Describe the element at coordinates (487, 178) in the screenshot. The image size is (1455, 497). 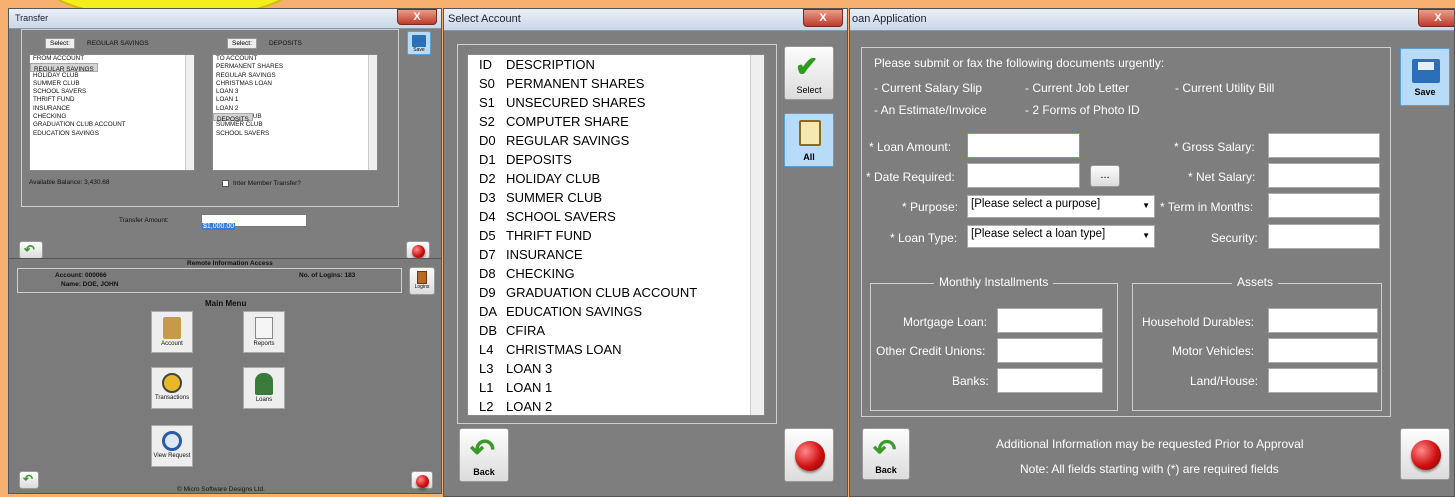
I see `row-id: D2` at that location.